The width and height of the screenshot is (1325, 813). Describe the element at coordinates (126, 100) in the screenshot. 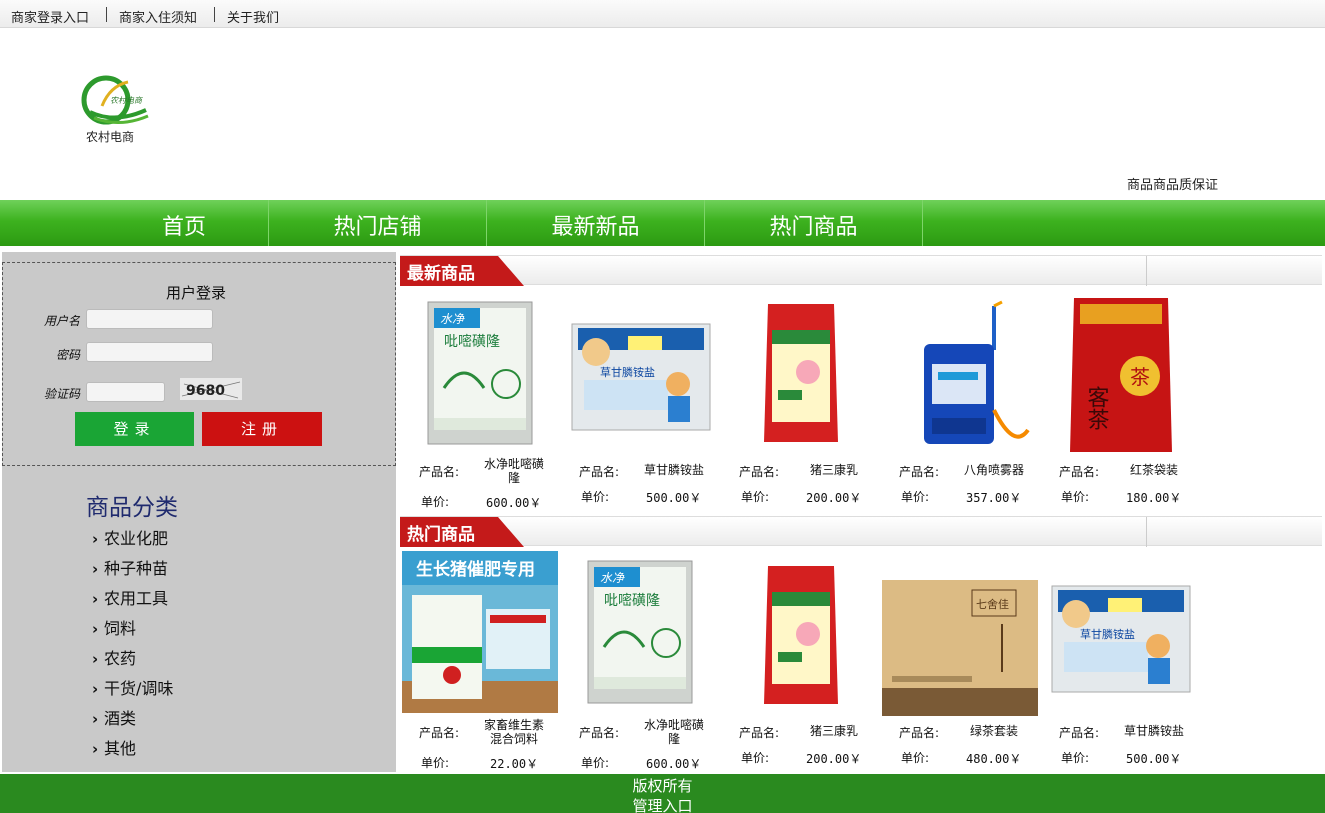

I see `logo-emblem-text: 农村电商` at that location.